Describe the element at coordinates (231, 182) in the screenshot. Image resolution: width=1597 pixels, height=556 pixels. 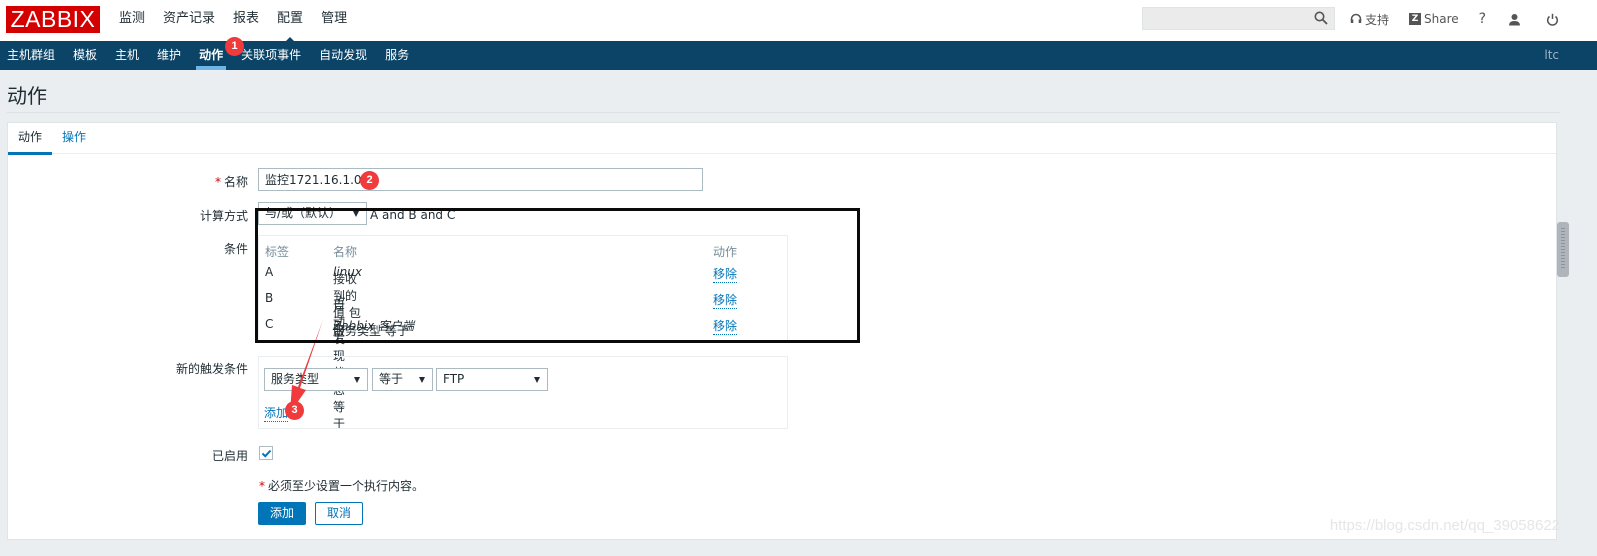
I see `name-label: * 名称` at that location.